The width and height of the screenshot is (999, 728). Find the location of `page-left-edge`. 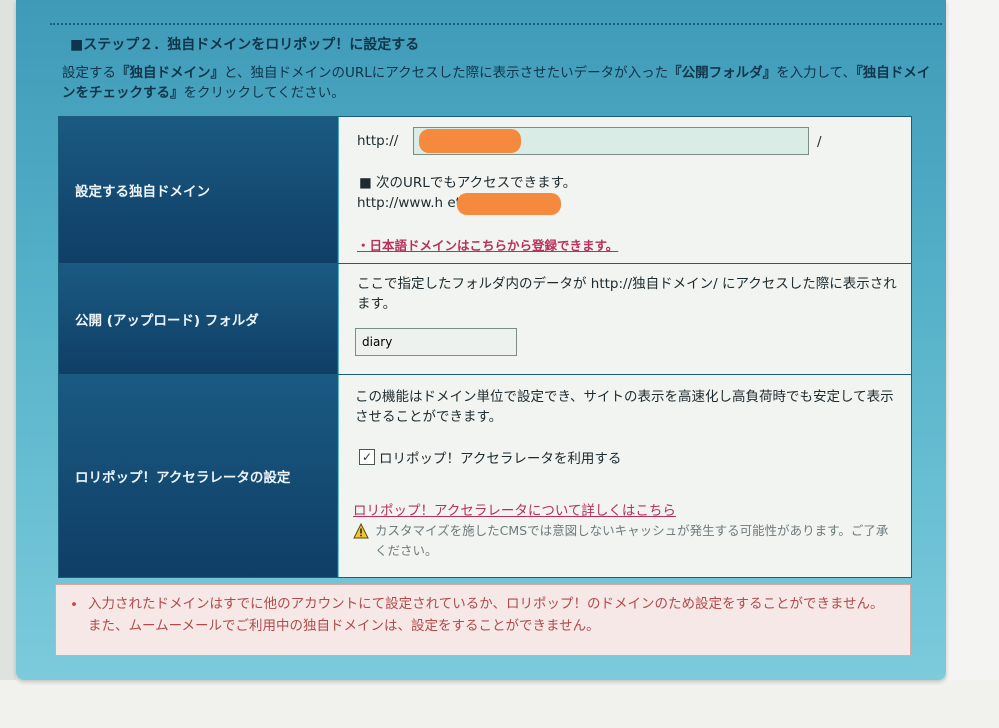

page-left-edge is located at coordinates (8, 364).